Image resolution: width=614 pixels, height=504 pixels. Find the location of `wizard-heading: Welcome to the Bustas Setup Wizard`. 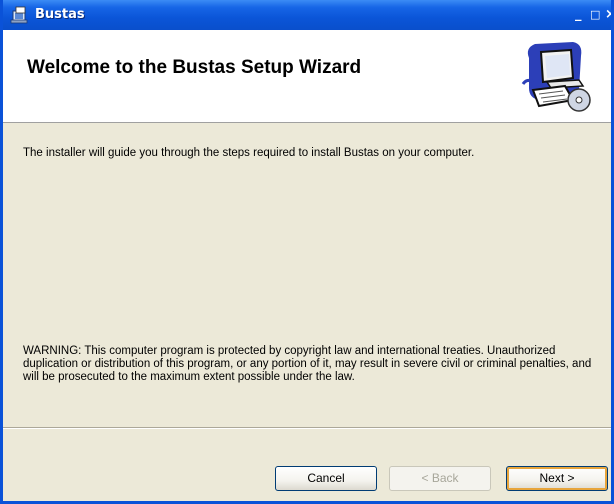

wizard-heading: Welcome to the Bustas Setup Wizard is located at coordinates (194, 67).